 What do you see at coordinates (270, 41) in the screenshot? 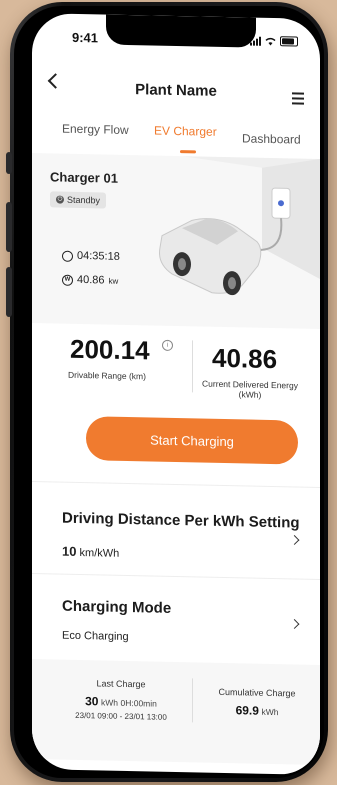
I see `wifi-icon` at bounding box center [270, 41].